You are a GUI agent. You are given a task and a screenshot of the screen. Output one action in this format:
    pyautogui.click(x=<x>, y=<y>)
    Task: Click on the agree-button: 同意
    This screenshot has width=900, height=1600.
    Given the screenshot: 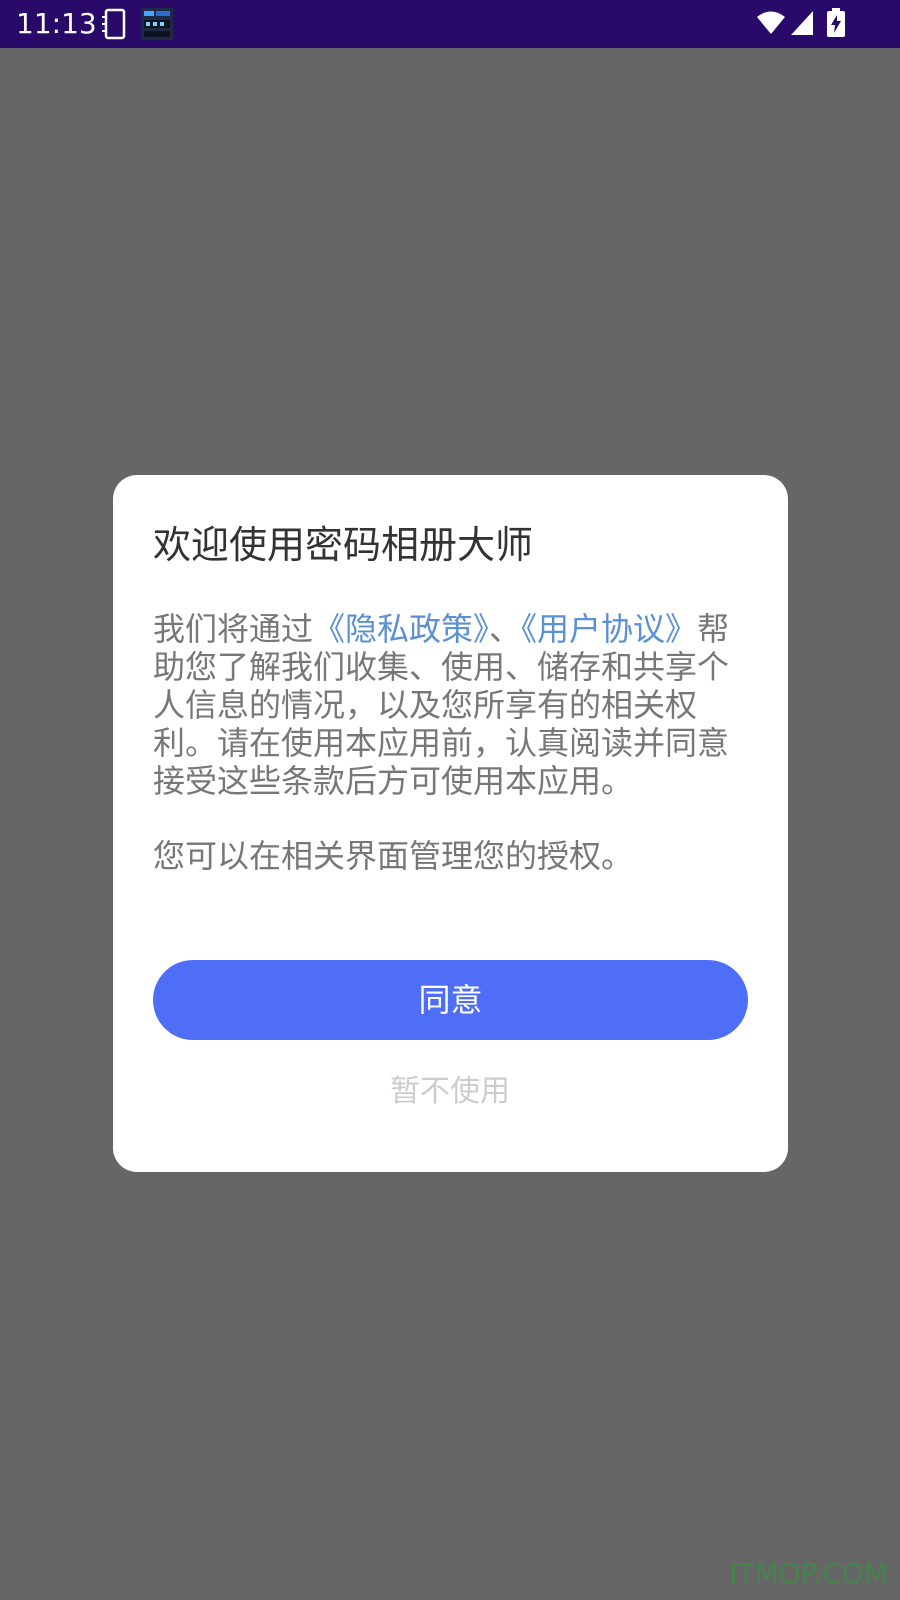 What is the action you would take?
    pyautogui.click(x=450, y=1000)
    